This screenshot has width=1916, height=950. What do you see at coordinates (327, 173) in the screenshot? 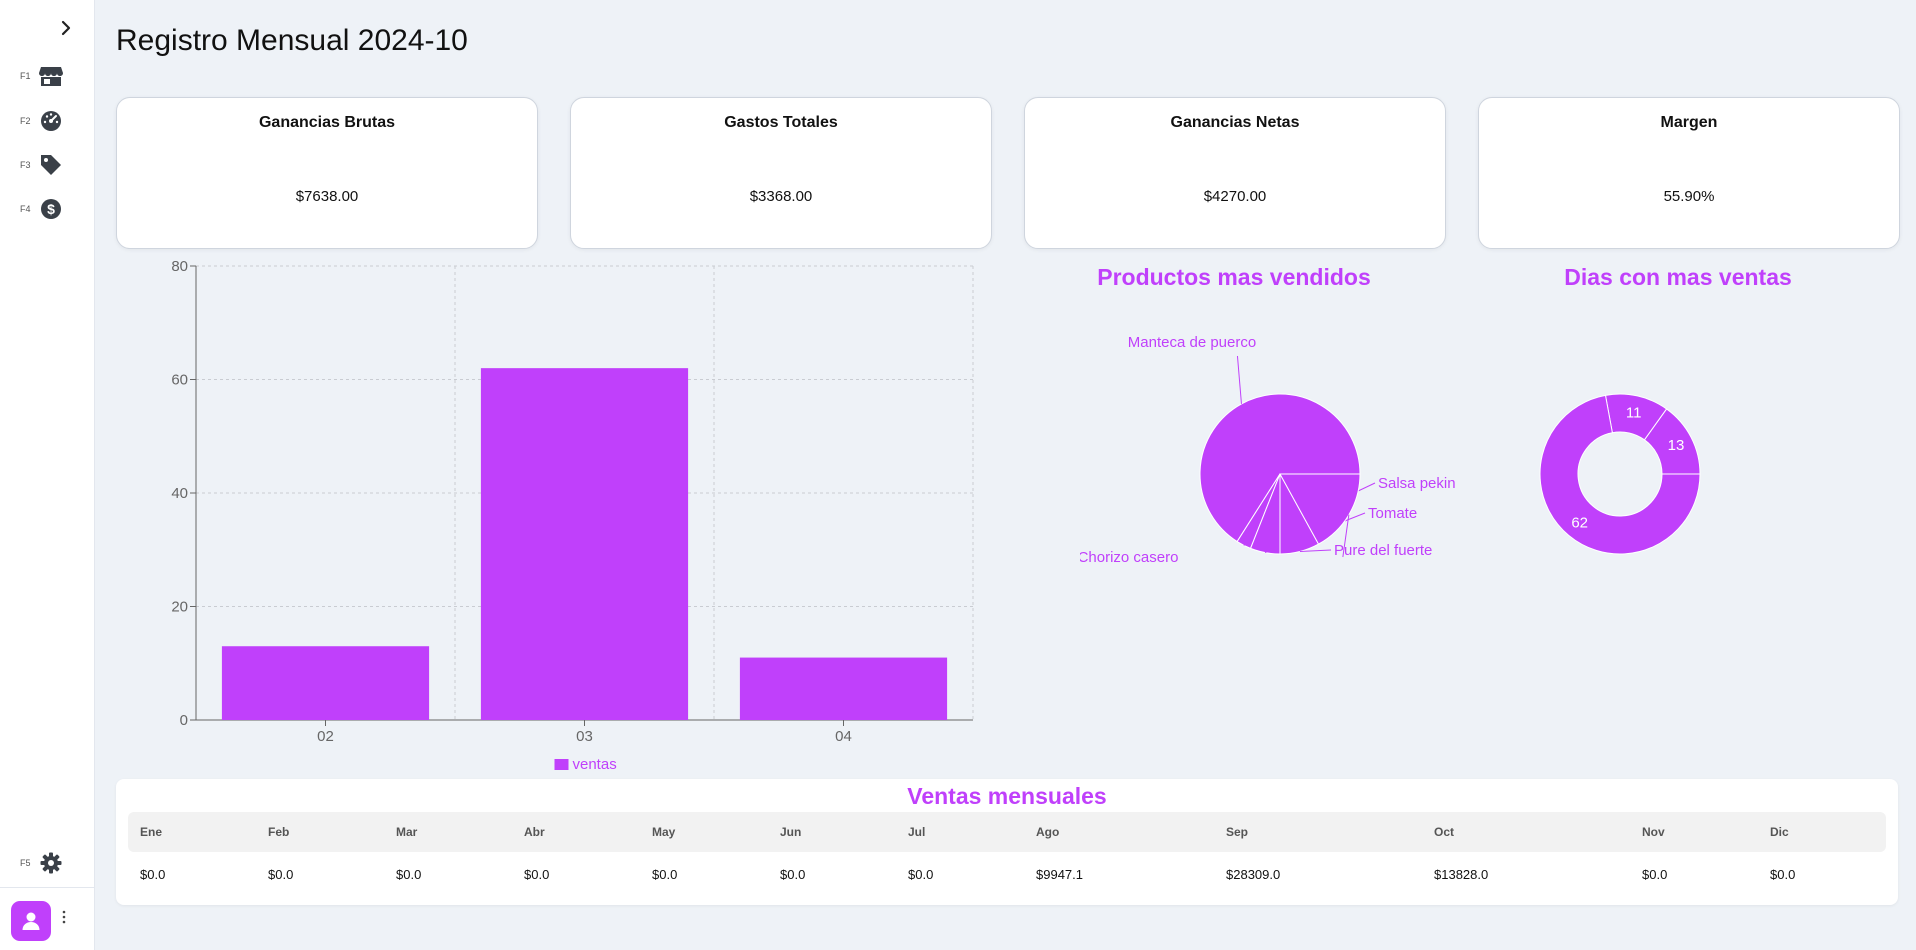
I see `kpi-card-gross-profit: Ganancias Brutas $7638.00` at bounding box center [327, 173].